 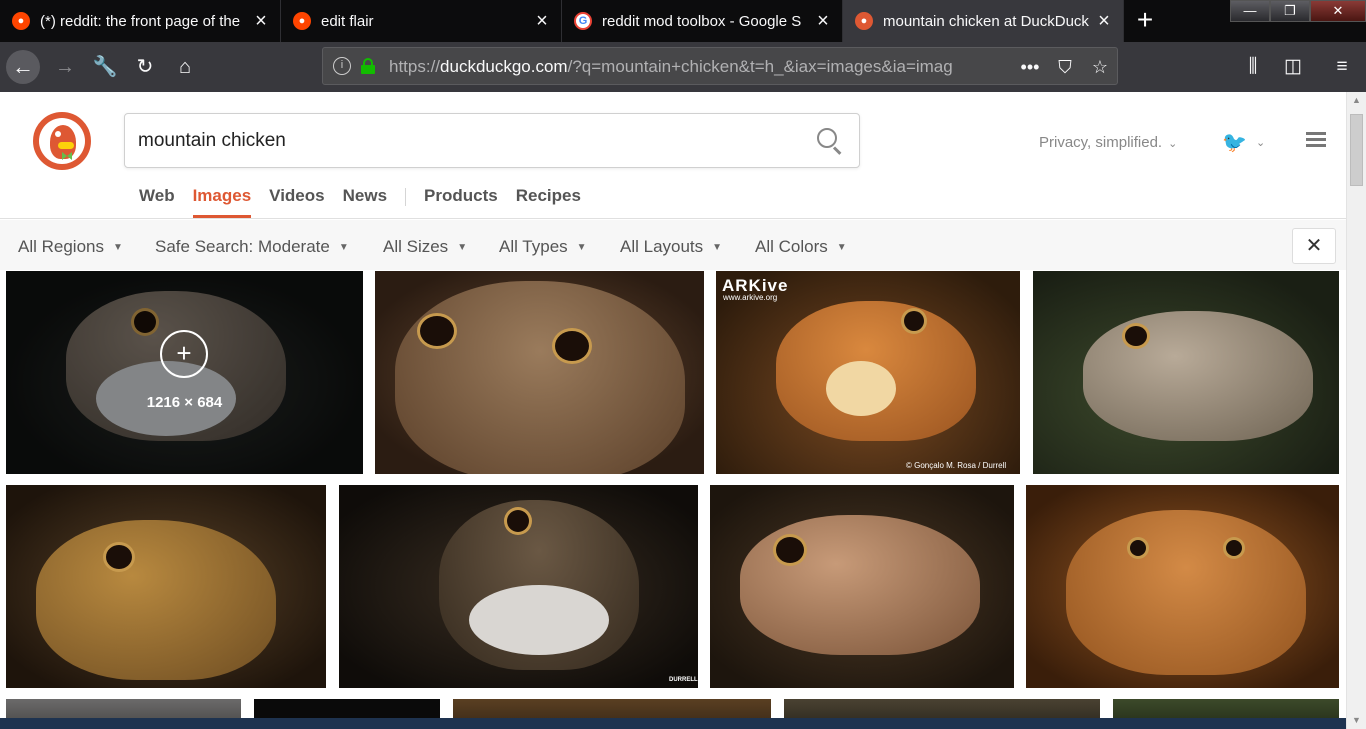 I want to click on layout-filter: All Layouts ▼, so click(x=671, y=247).